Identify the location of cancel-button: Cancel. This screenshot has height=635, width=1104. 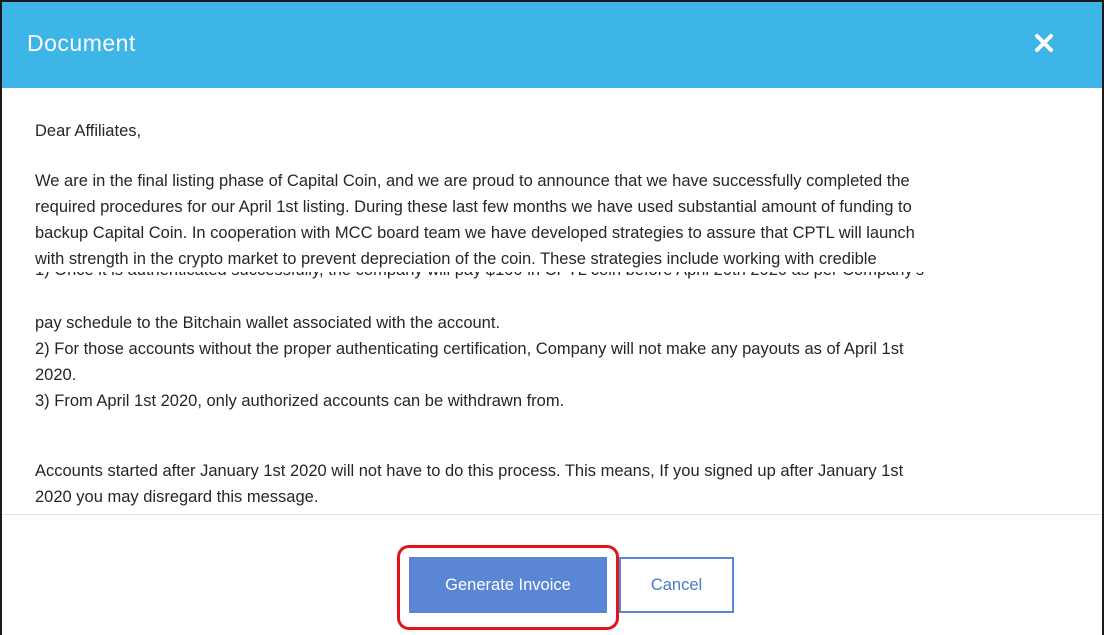
(676, 585).